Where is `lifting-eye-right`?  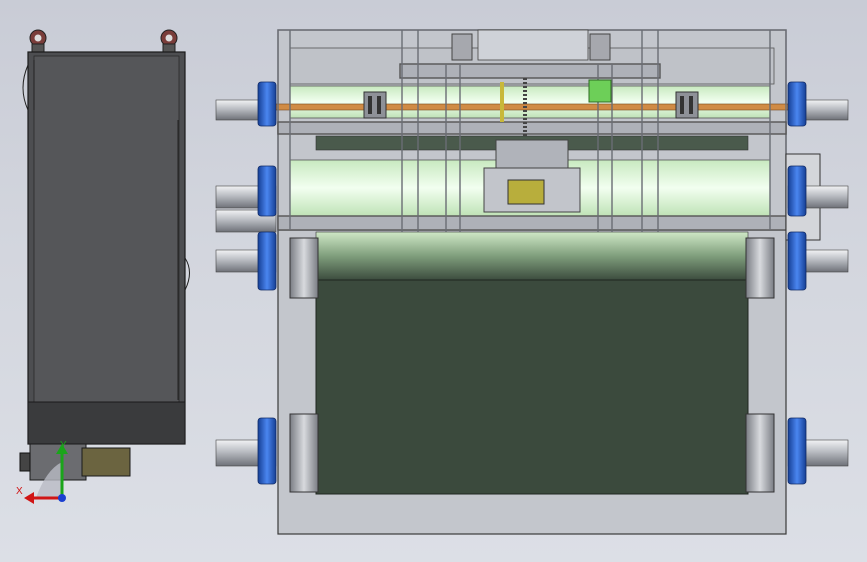
lifting-eye-right is located at coordinates (169, 41).